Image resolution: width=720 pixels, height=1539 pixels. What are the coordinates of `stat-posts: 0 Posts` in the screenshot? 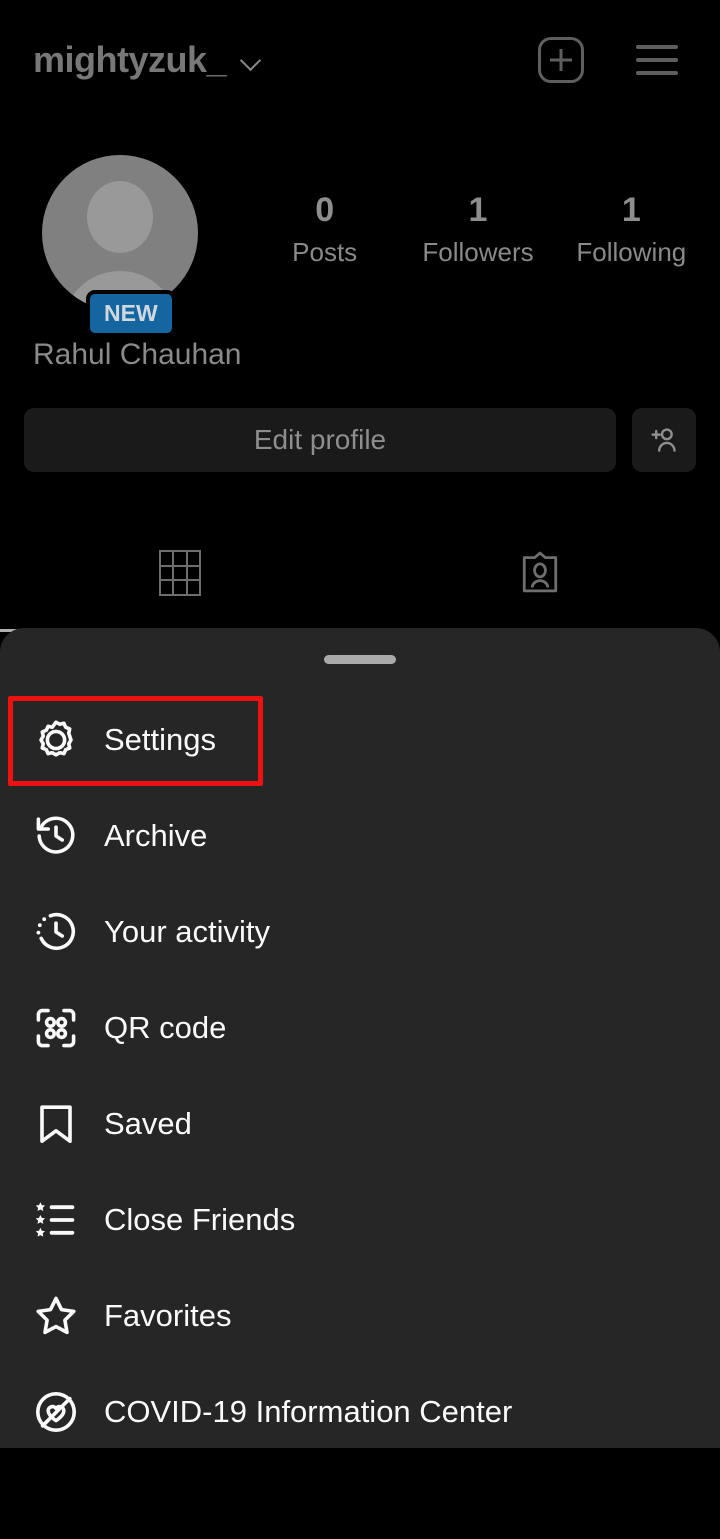 It's located at (324, 229).